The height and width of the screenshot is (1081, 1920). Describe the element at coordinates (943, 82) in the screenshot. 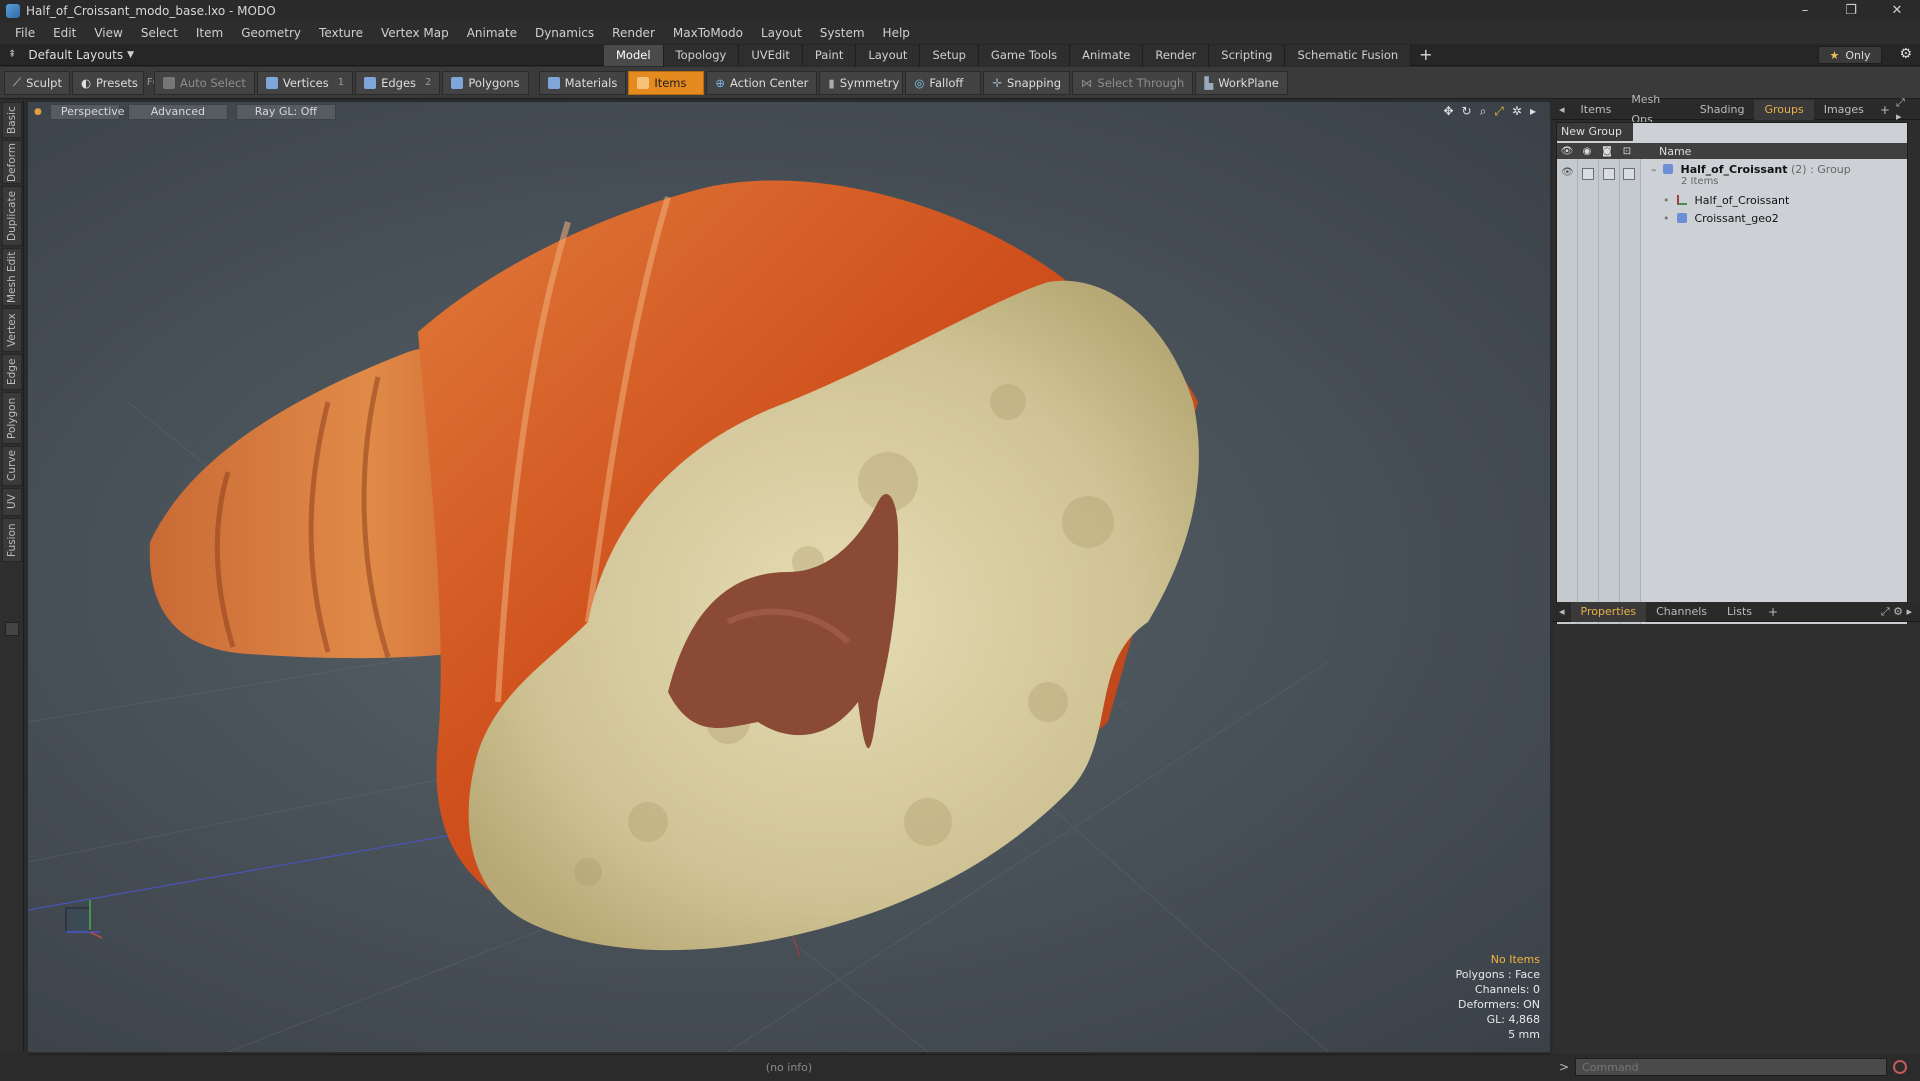

I see `falloff-button: ◎ Falloff` at that location.